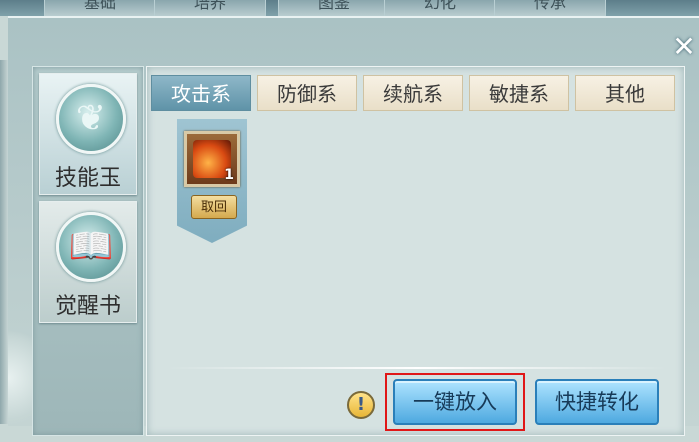 The image size is (699, 442). I want to click on retrieve-button: 取回, so click(214, 207).